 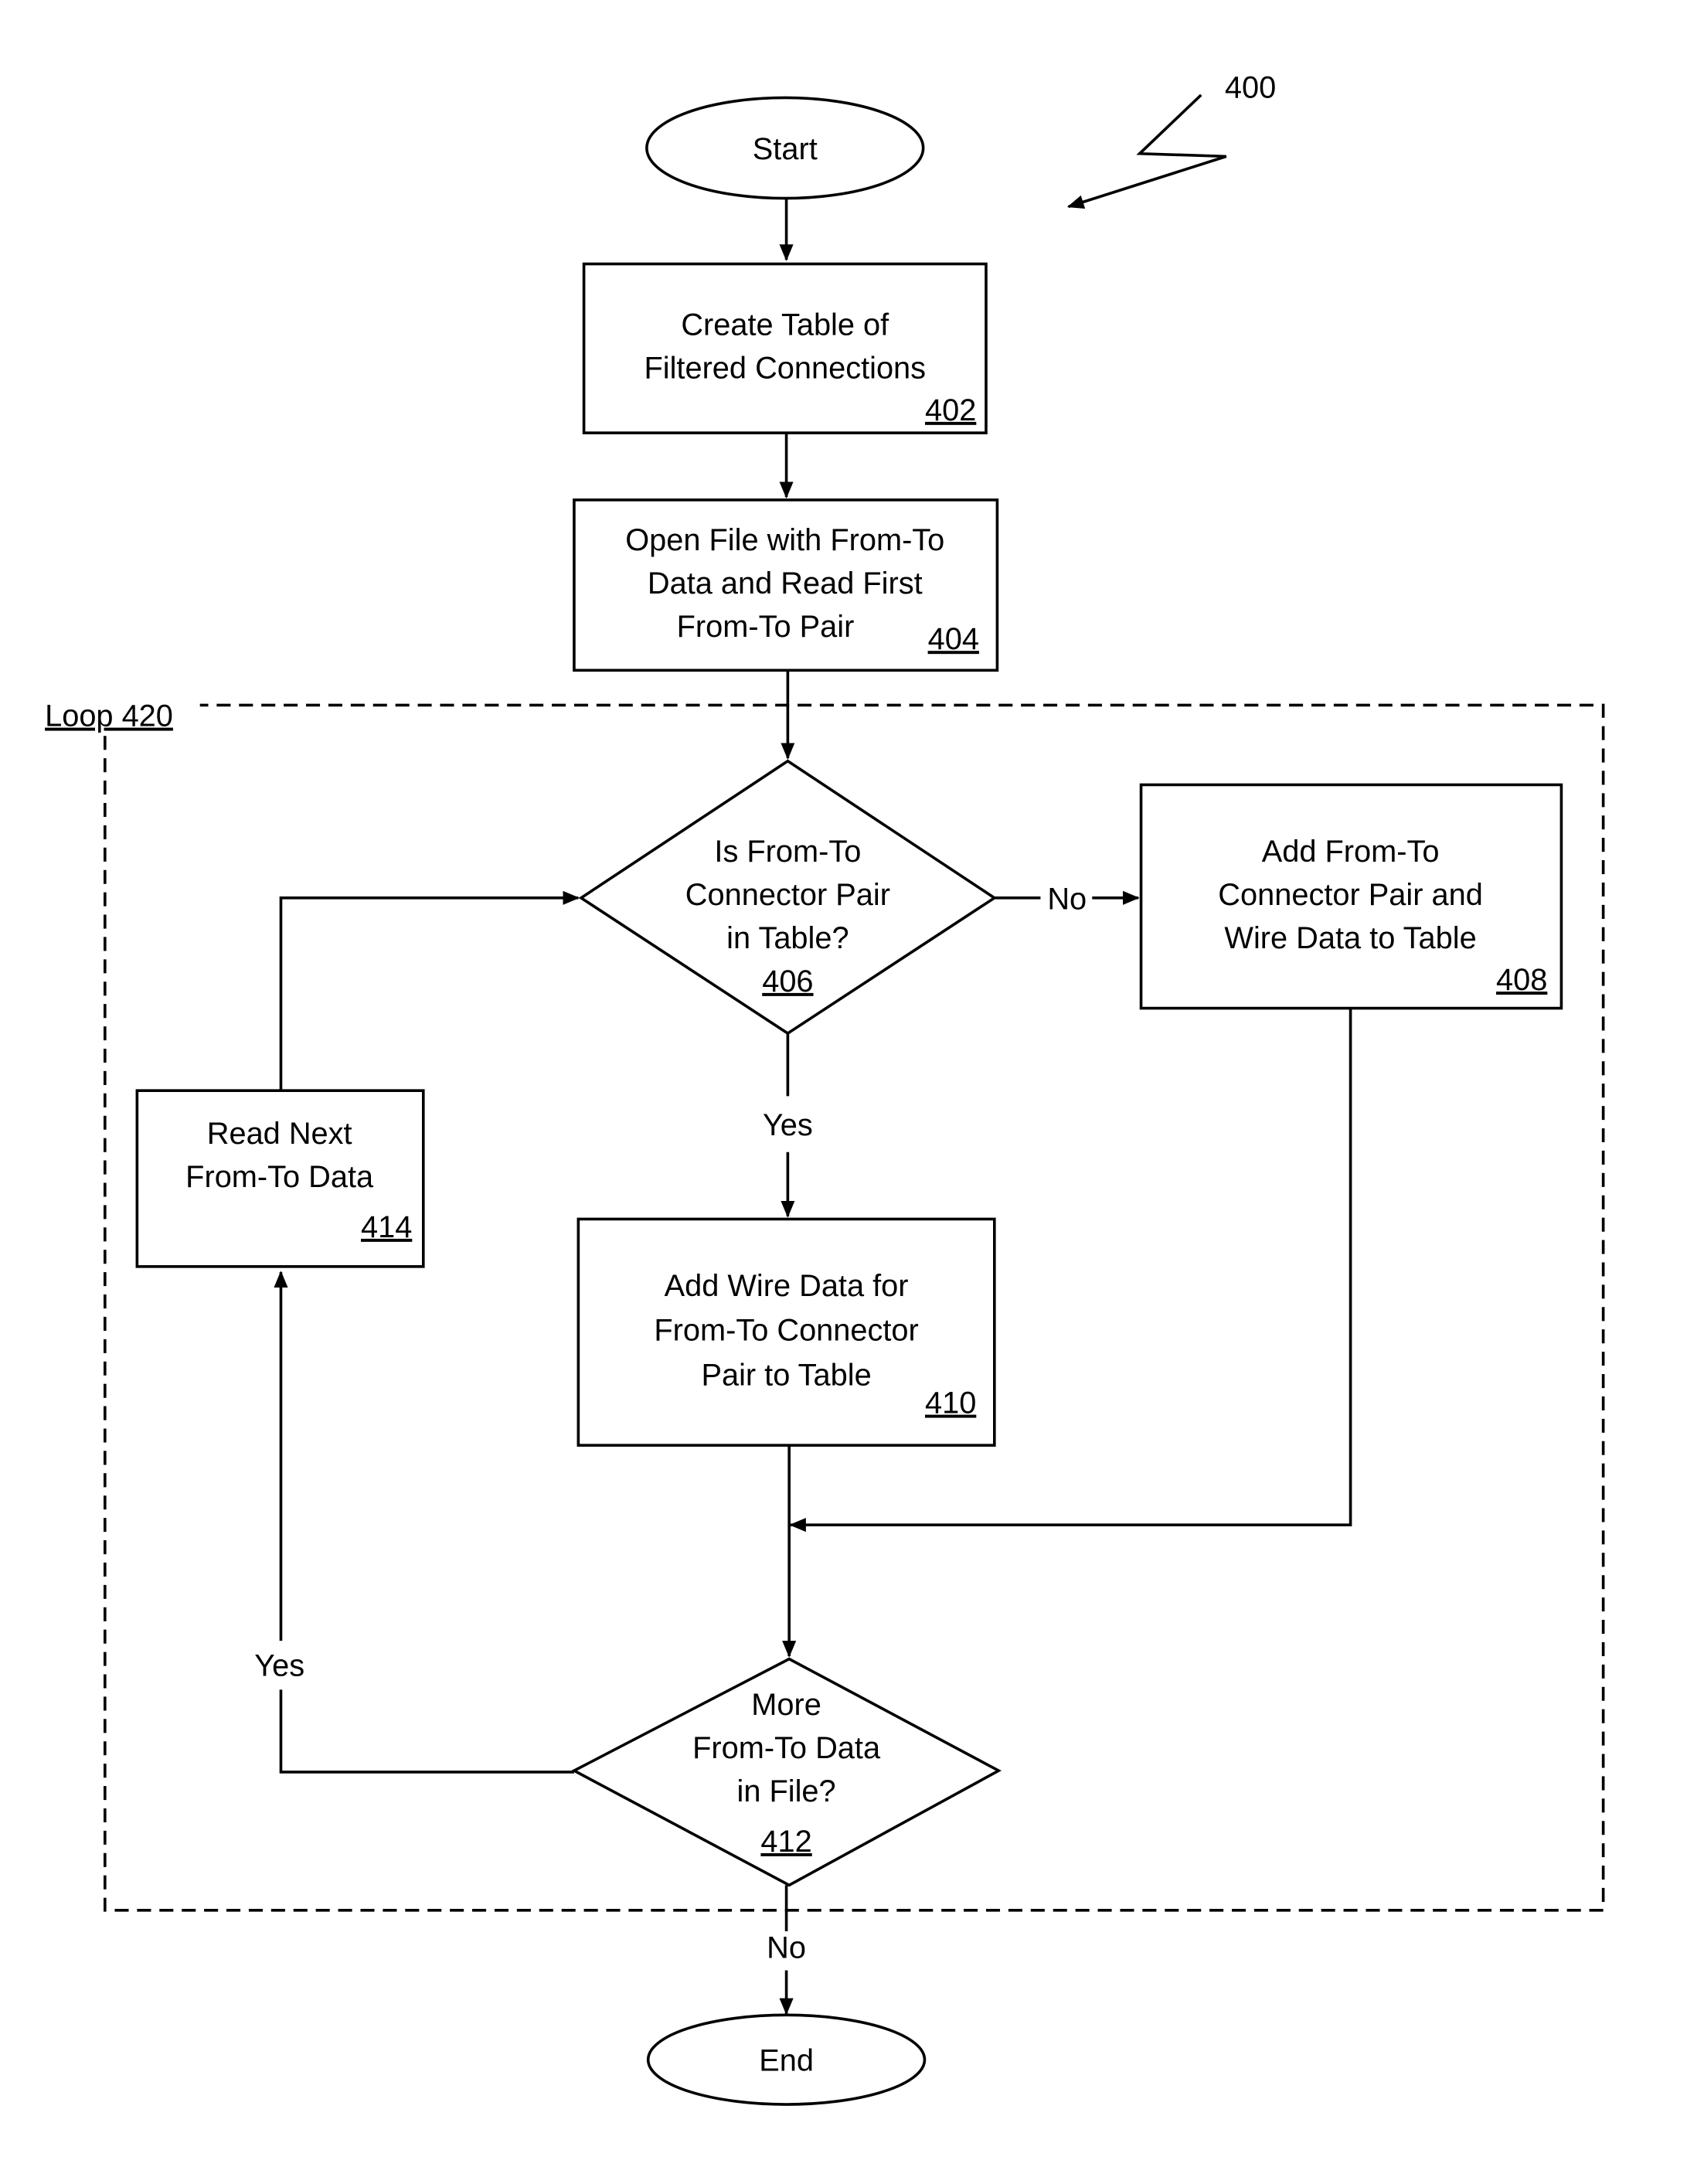 What do you see at coordinates (1067, 899) in the screenshot?
I see `edge-406-no-label: No` at bounding box center [1067, 899].